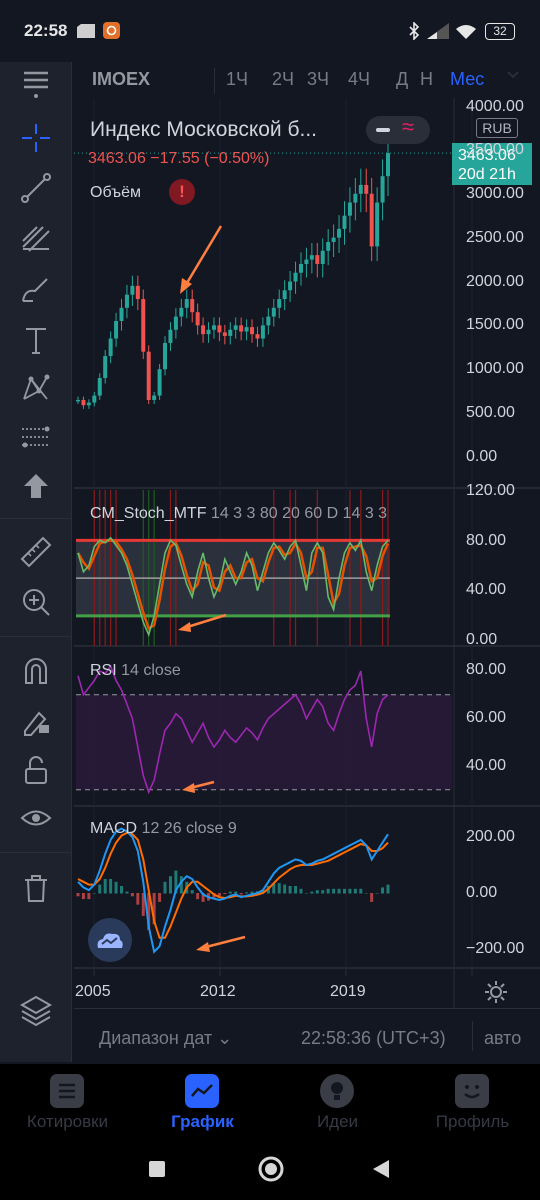 The image size is (540, 1200). What do you see at coordinates (36, 670) in the screenshot?
I see `magnet-icon` at bounding box center [36, 670].